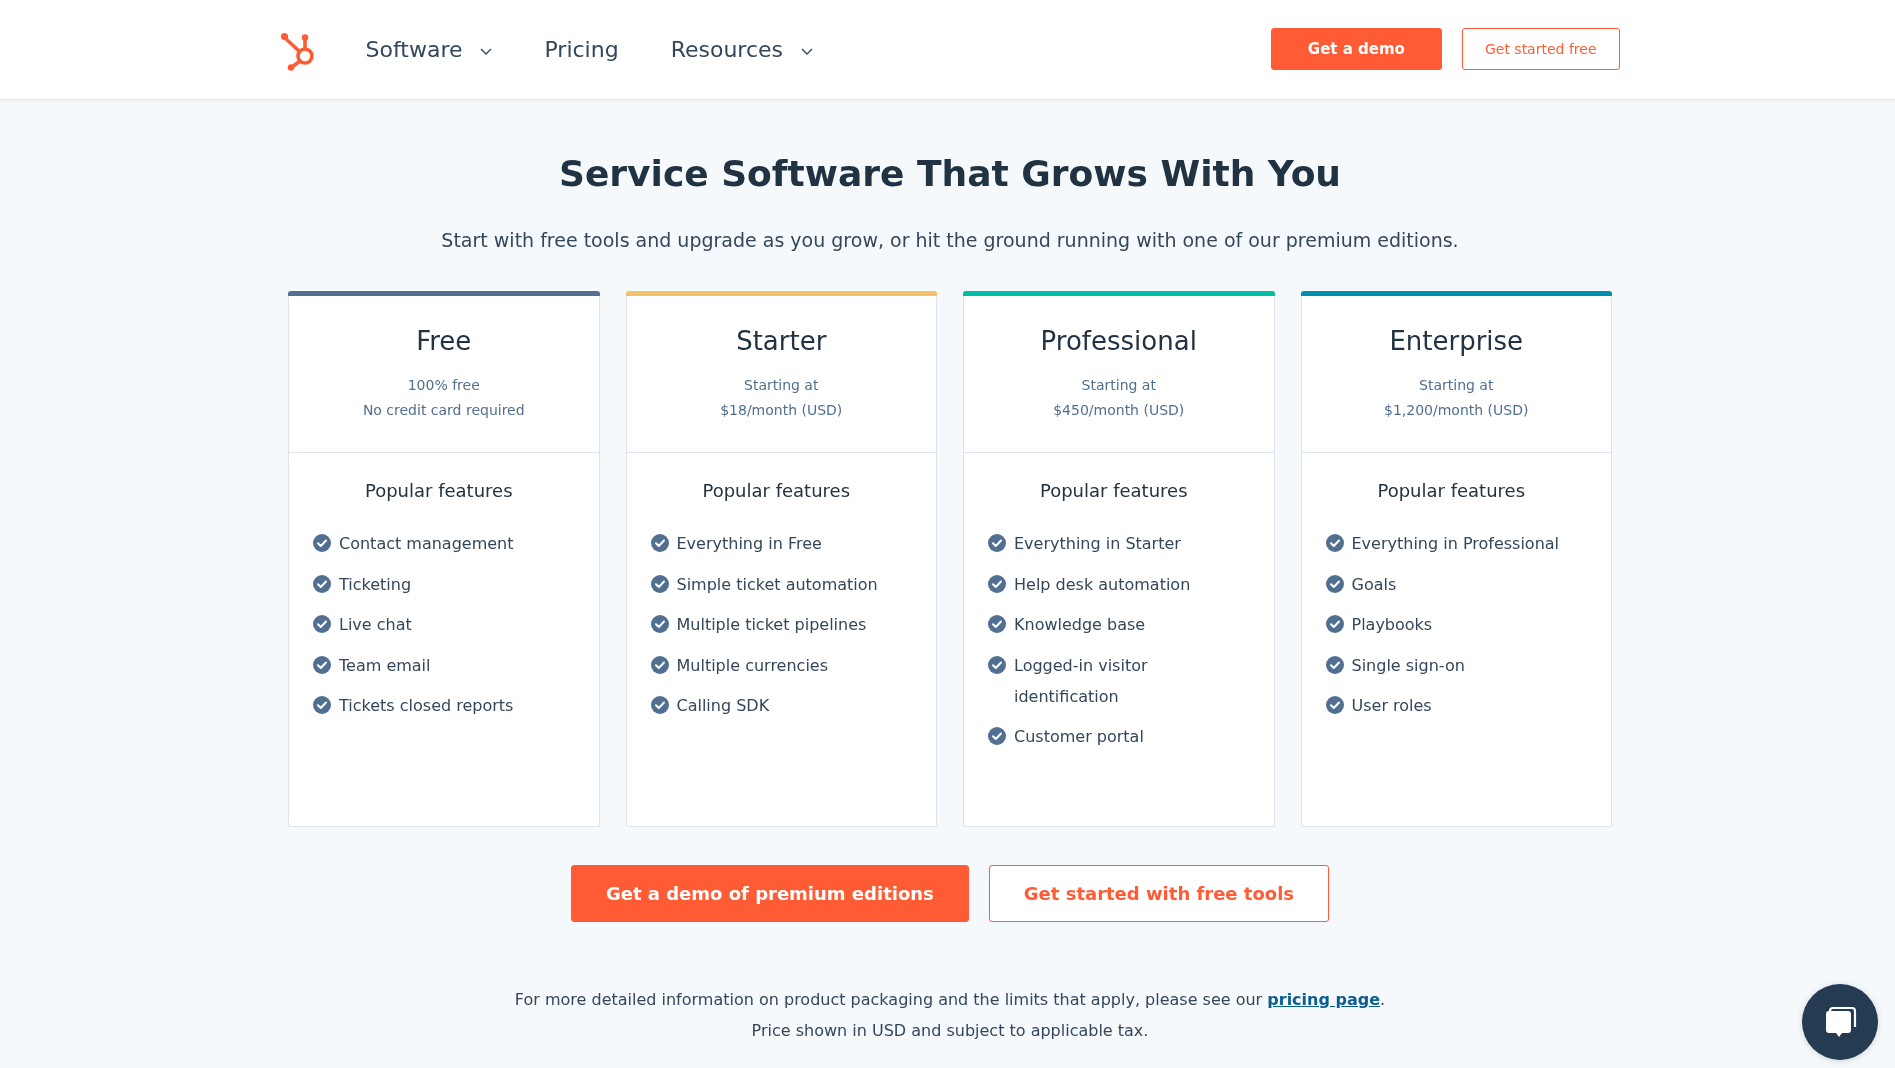 The width and height of the screenshot is (1895, 1068). I want to click on feature-text: Calling SDK, so click(723, 706).